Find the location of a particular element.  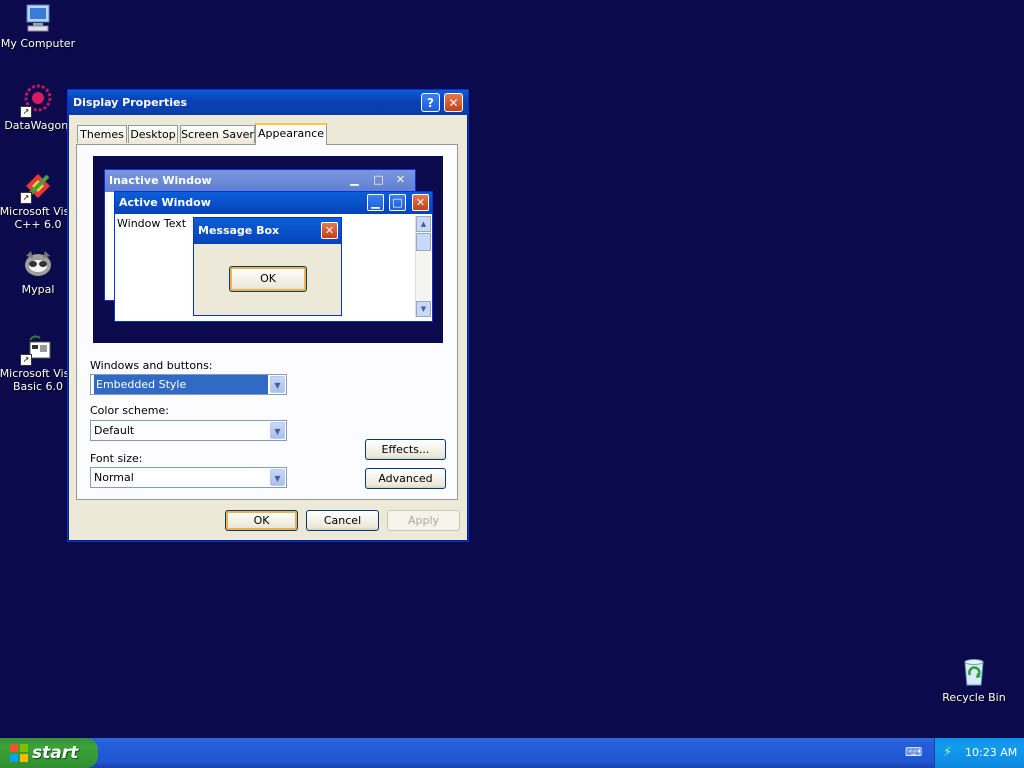

cancel-button: Cancel is located at coordinates (342, 520).